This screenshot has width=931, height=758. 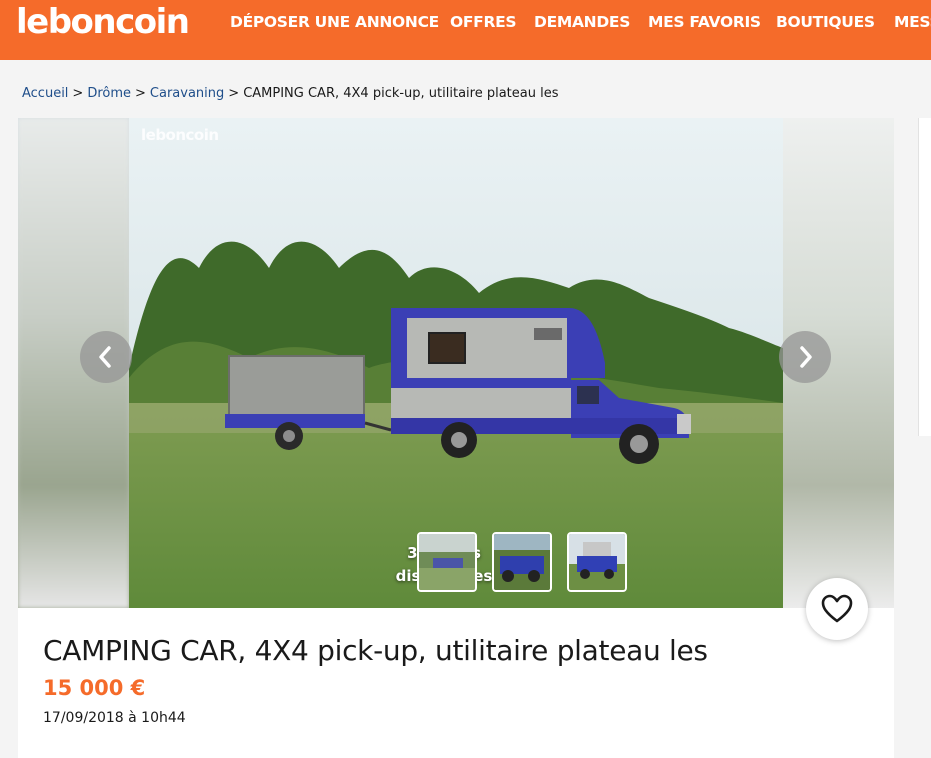 What do you see at coordinates (187, 93) in the screenshot?
I see `breadcrumb-caravaning: Caravaning` at bounding box center [187, 93].